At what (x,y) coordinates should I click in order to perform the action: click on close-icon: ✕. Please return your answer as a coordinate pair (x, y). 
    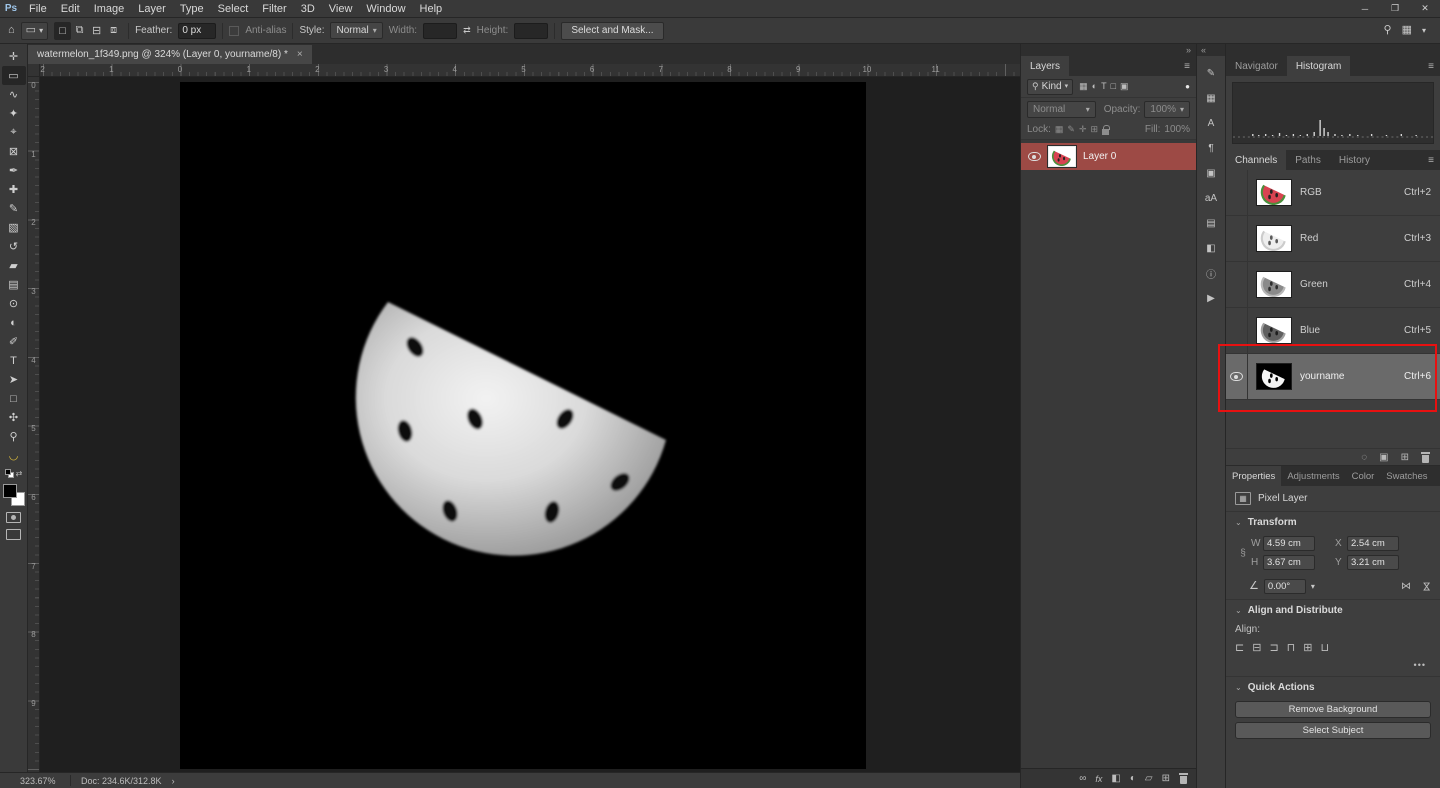
    Looking at the image, I should click on (1425, 8).